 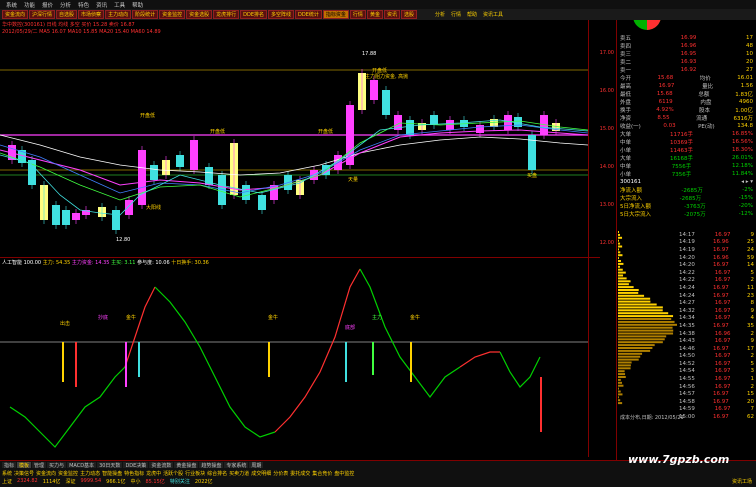 What do you see at coordinates (68, 473) in the screenshot?
I see `function-tab: 资金监控` at bounding box center [68, 473].